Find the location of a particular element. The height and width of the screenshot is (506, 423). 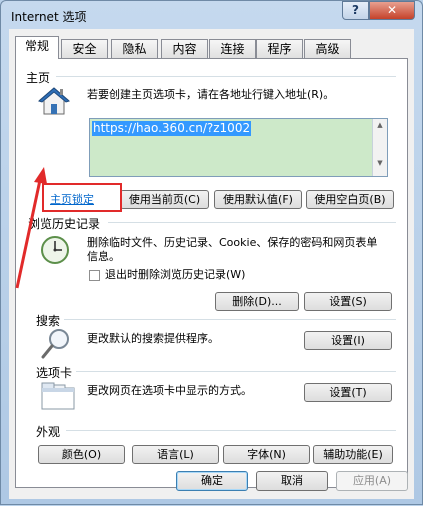

use-current-page-button: 使用当前页(C) is located at coordinates (164, 199).